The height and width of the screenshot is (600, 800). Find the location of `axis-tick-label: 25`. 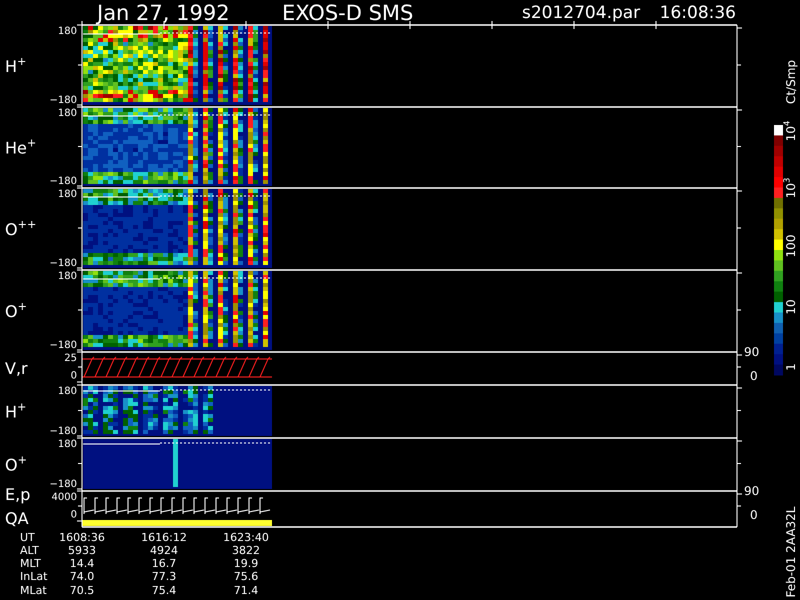

axis-tick-label: 25 is located at coordinates (70, 358).